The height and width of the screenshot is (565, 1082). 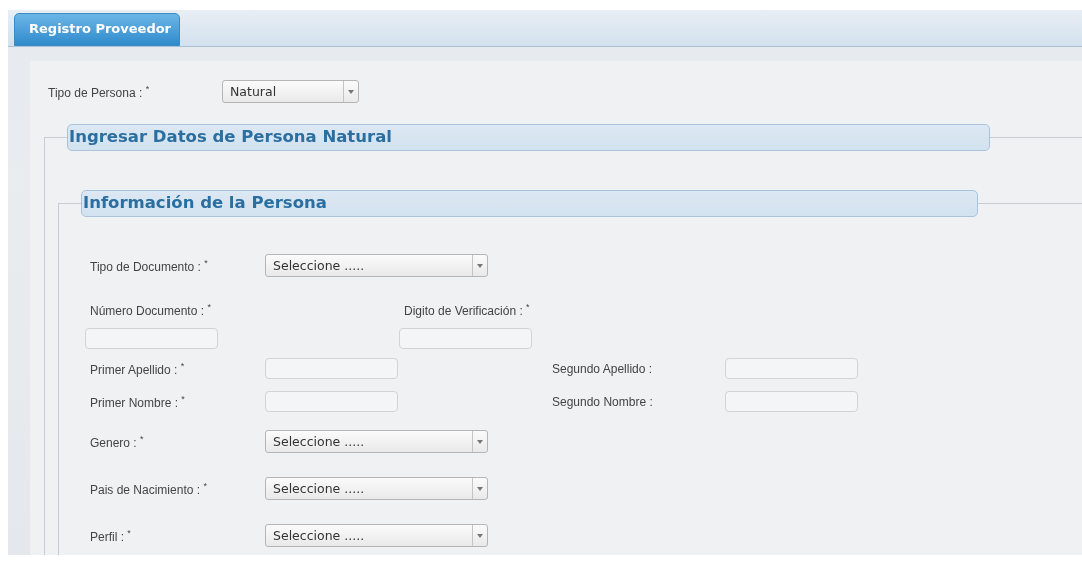 I want to click on field-label: Segundo Apellido :, so click(x=603, y=368).